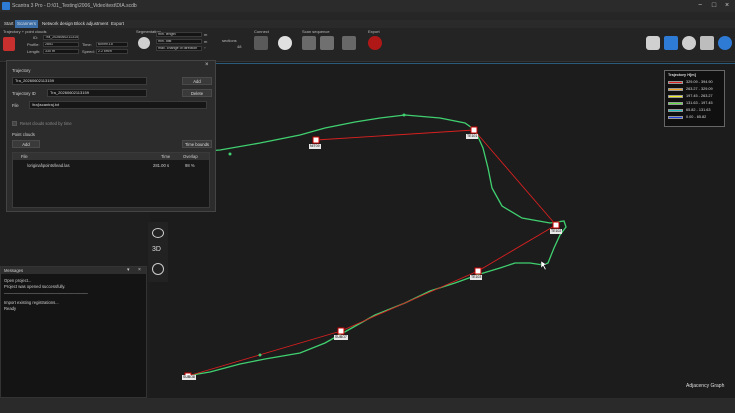 The width and height of the screenshot is (735, 413). Describe the element at coordinates (699, 82) in the screenshot. I see `legend-range: 329.09 - 394.90` at that location.